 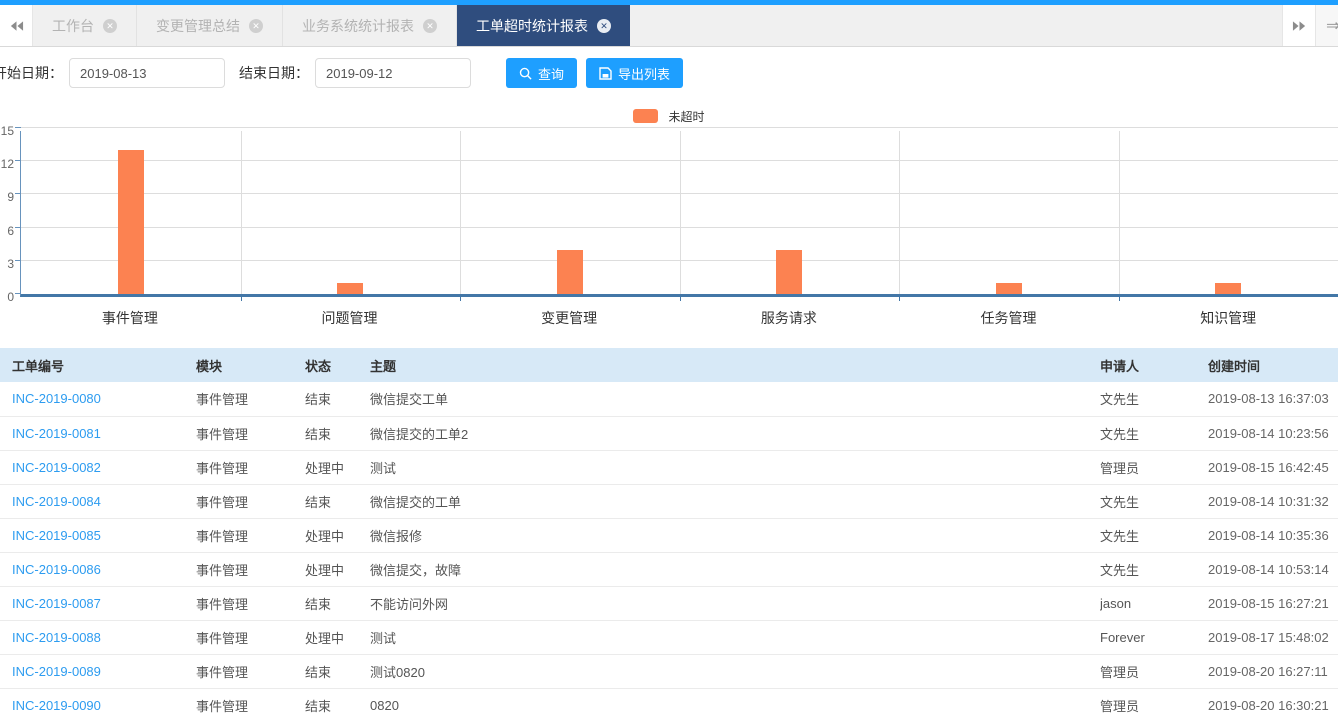 What do you see at coordinates (551, 74) in the screenshot?
I see `query-button-label: 查询` at bounding box center [551, 74].